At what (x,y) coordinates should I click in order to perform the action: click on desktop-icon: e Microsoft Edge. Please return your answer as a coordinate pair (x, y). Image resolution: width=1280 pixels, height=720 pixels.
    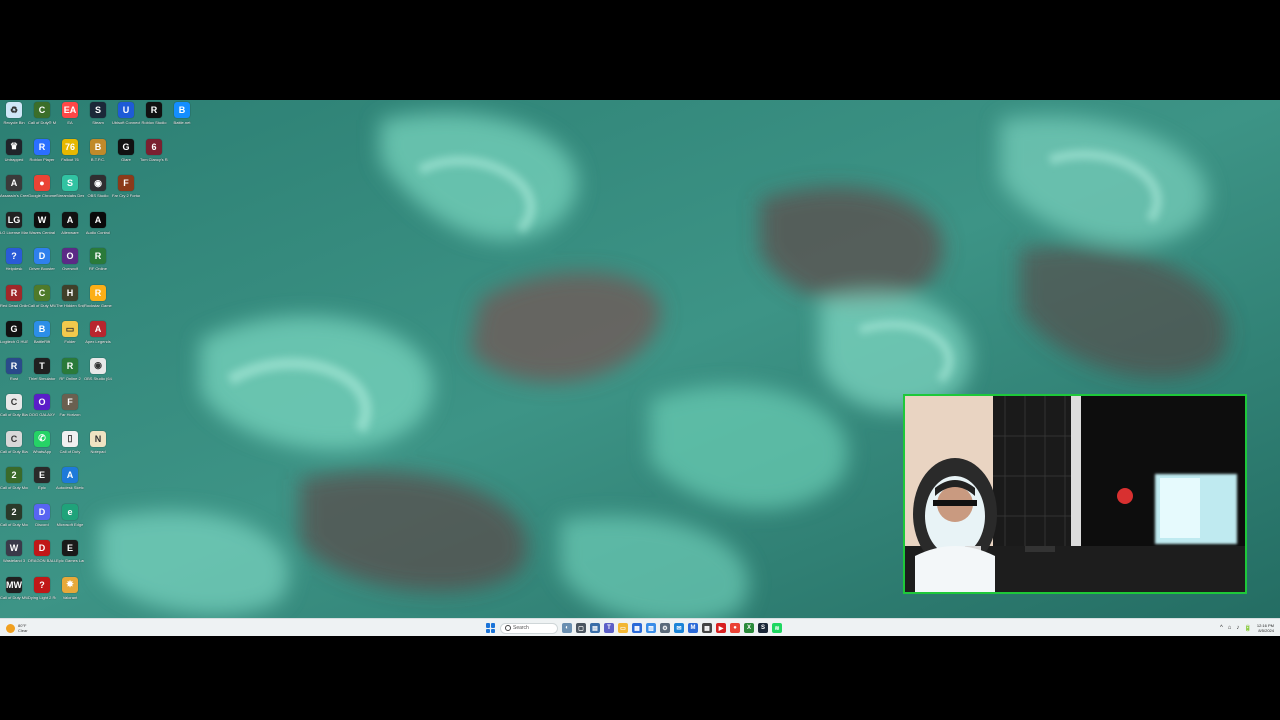
    Looking at the image, I should click on (70, 520).